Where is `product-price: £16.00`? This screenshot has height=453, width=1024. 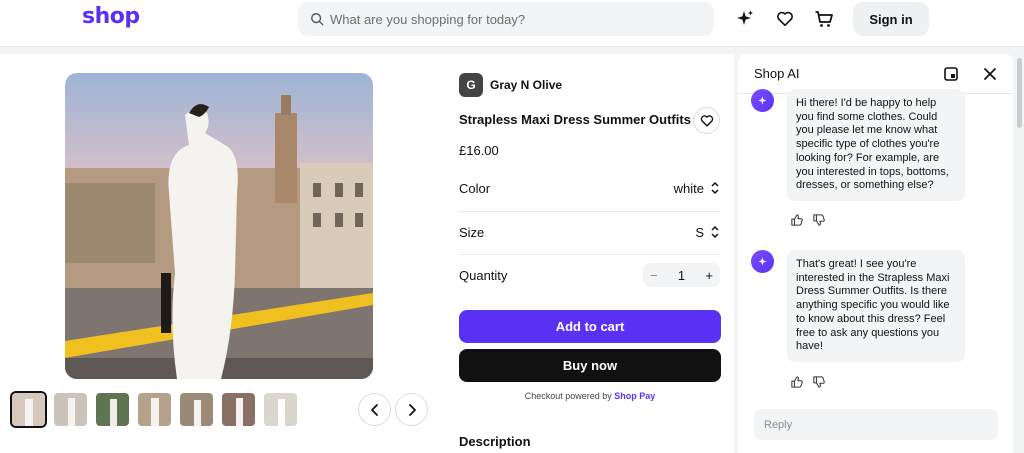 product-price: £16.00 is located at coordinates (479, 150).